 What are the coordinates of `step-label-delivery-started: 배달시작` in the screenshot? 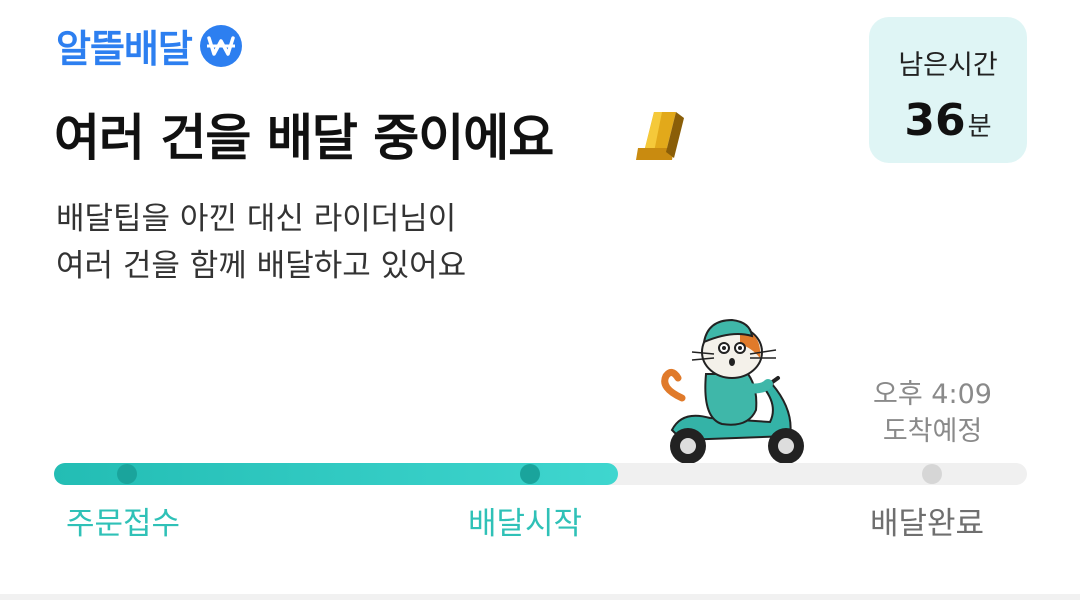 It's located at (525, 524).